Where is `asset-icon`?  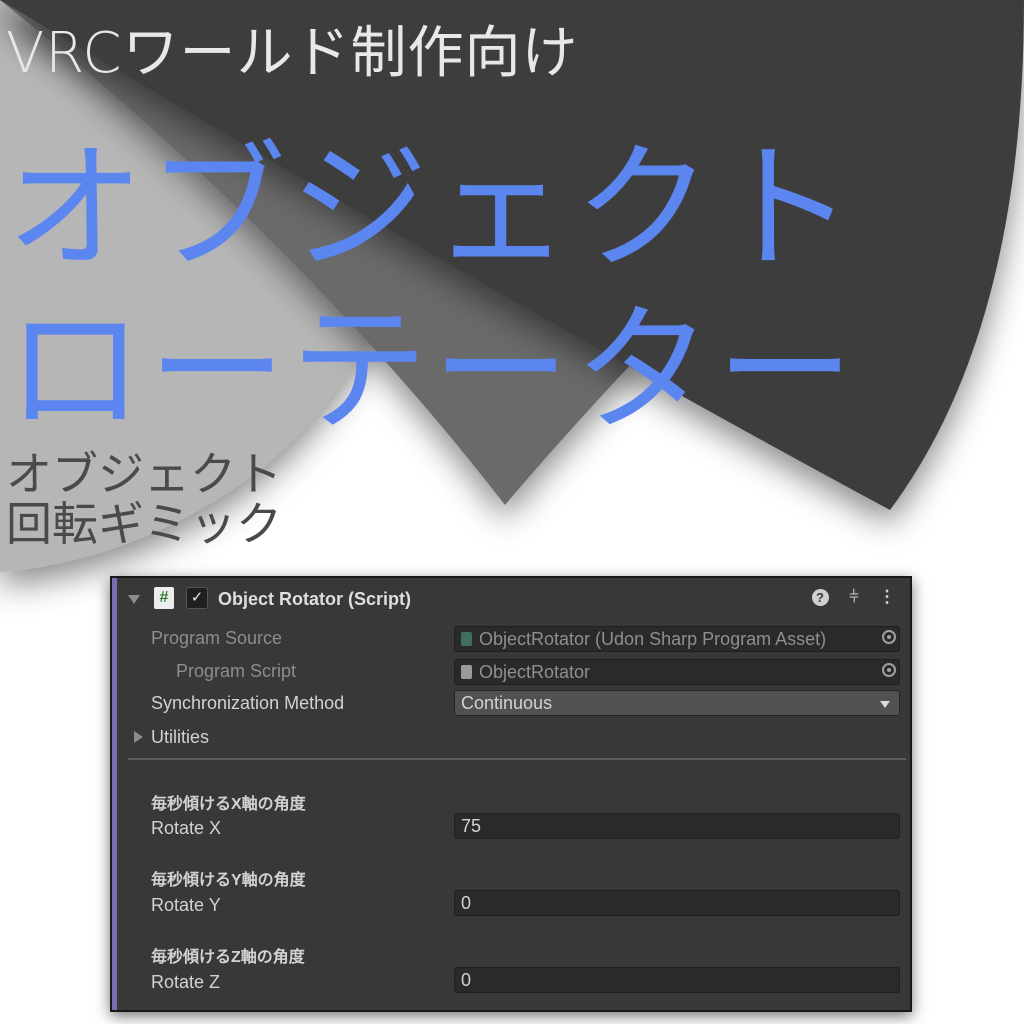 asset-icon is located at coordinates (466, 639).